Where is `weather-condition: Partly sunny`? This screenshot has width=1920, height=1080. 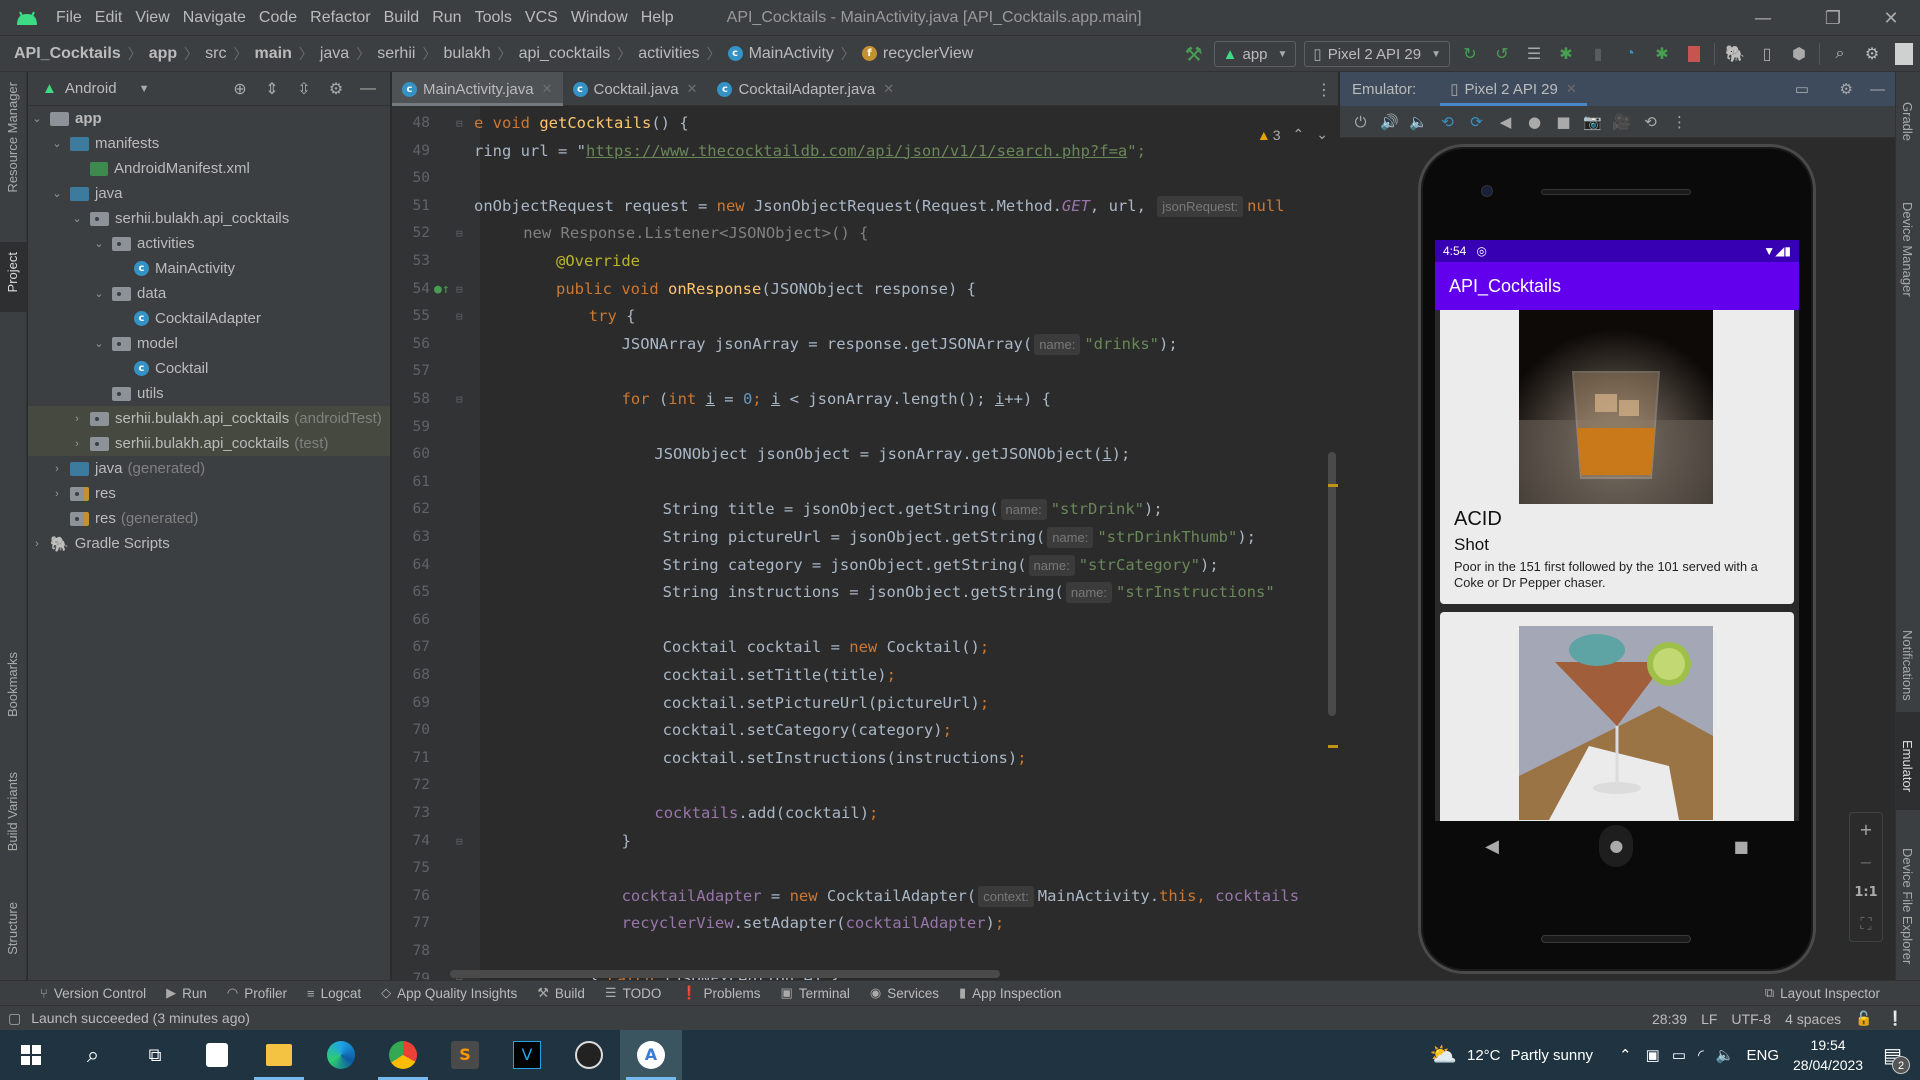
weather-condition: Partly sunny is located at coordinates (1552, 1055).